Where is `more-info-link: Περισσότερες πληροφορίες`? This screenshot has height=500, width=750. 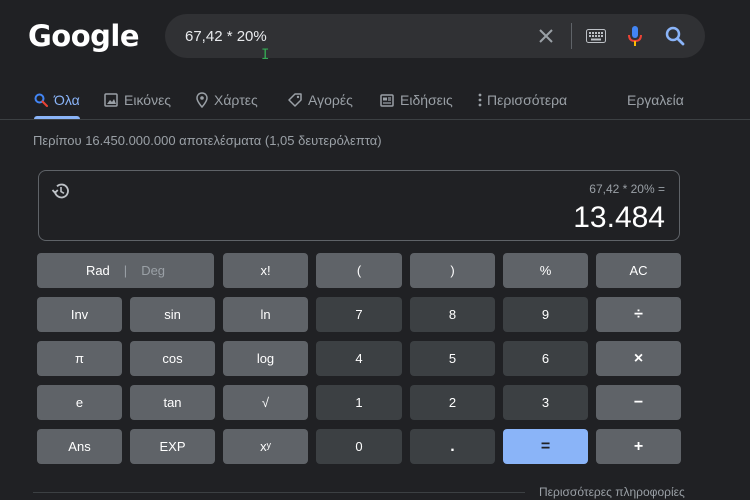 more-info-link: Περισσότερες πληροφορίες is located at coordinates (612, 492).